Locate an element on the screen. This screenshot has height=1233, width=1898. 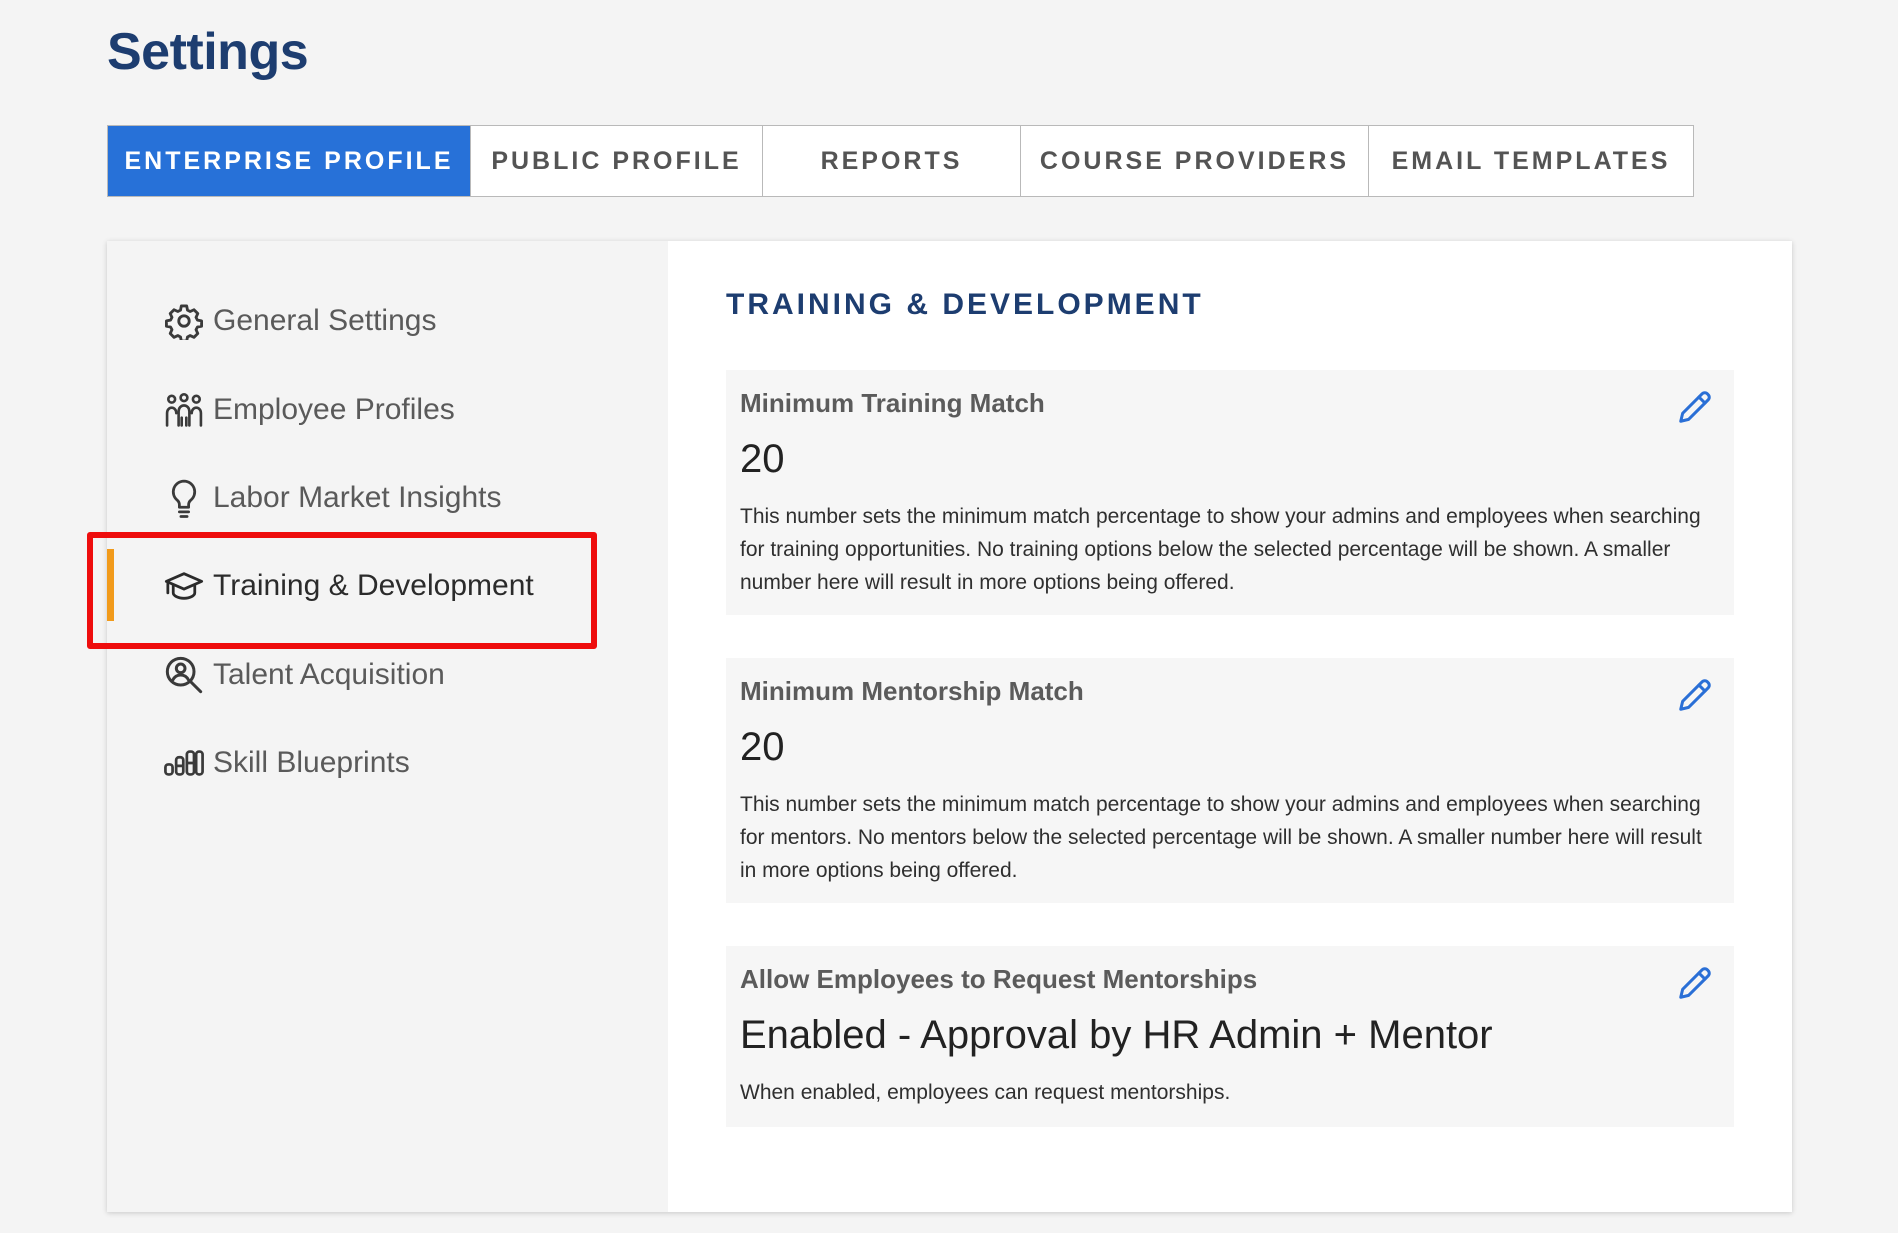
bar-levels-icon is located at coordinates (184, 763).